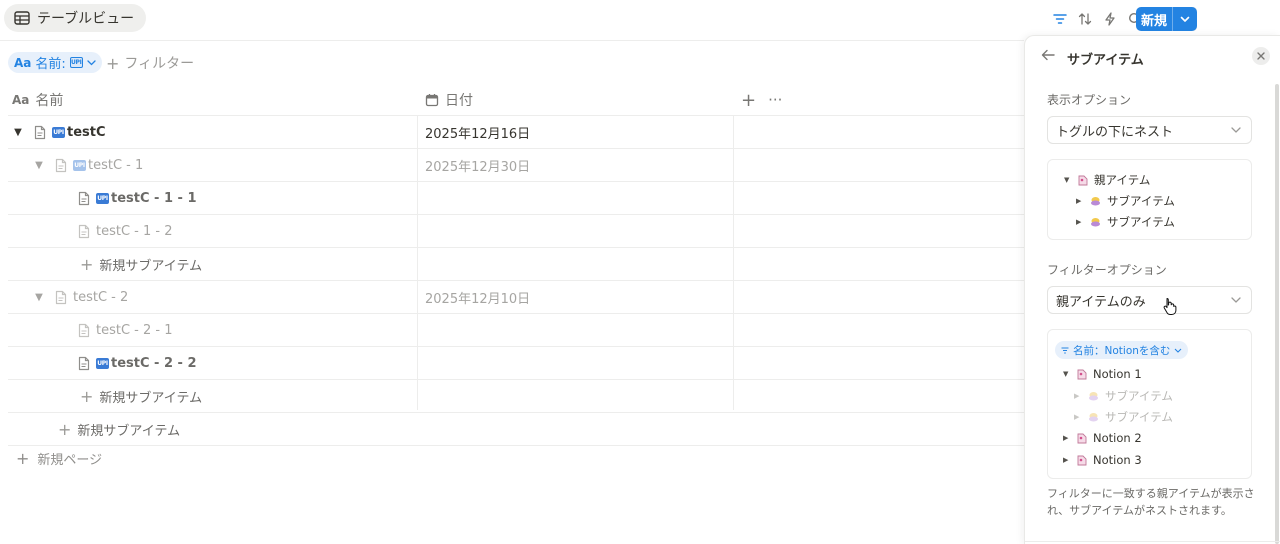 The height and width of the screenshot is (544, 1280). What do you see at coordinates (516, 363) in the screenshot?
I see `table-row: UPI testC - 2 - 2` at bounding box center [516, 363].